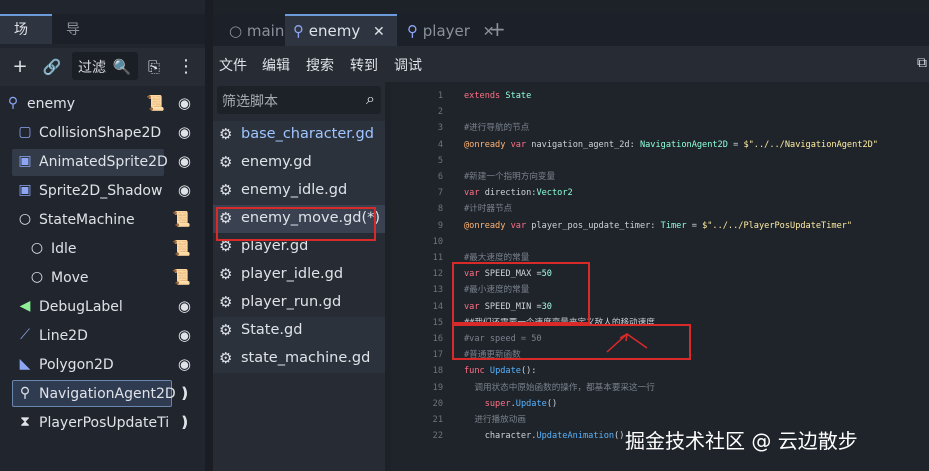 The width and height of the screenshot is (929, 471). I want to click on script-item: ⚙ State.gd, so click(299, 331).